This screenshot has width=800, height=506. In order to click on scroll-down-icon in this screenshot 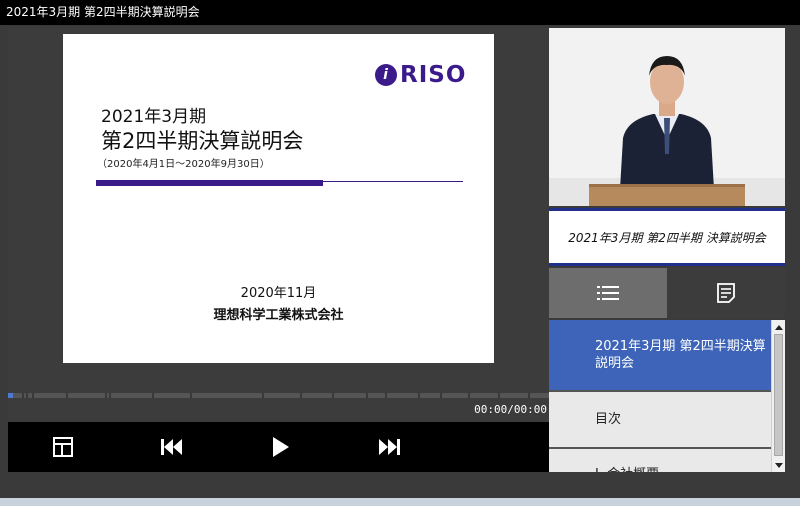, I will do `click(778, 465)`.